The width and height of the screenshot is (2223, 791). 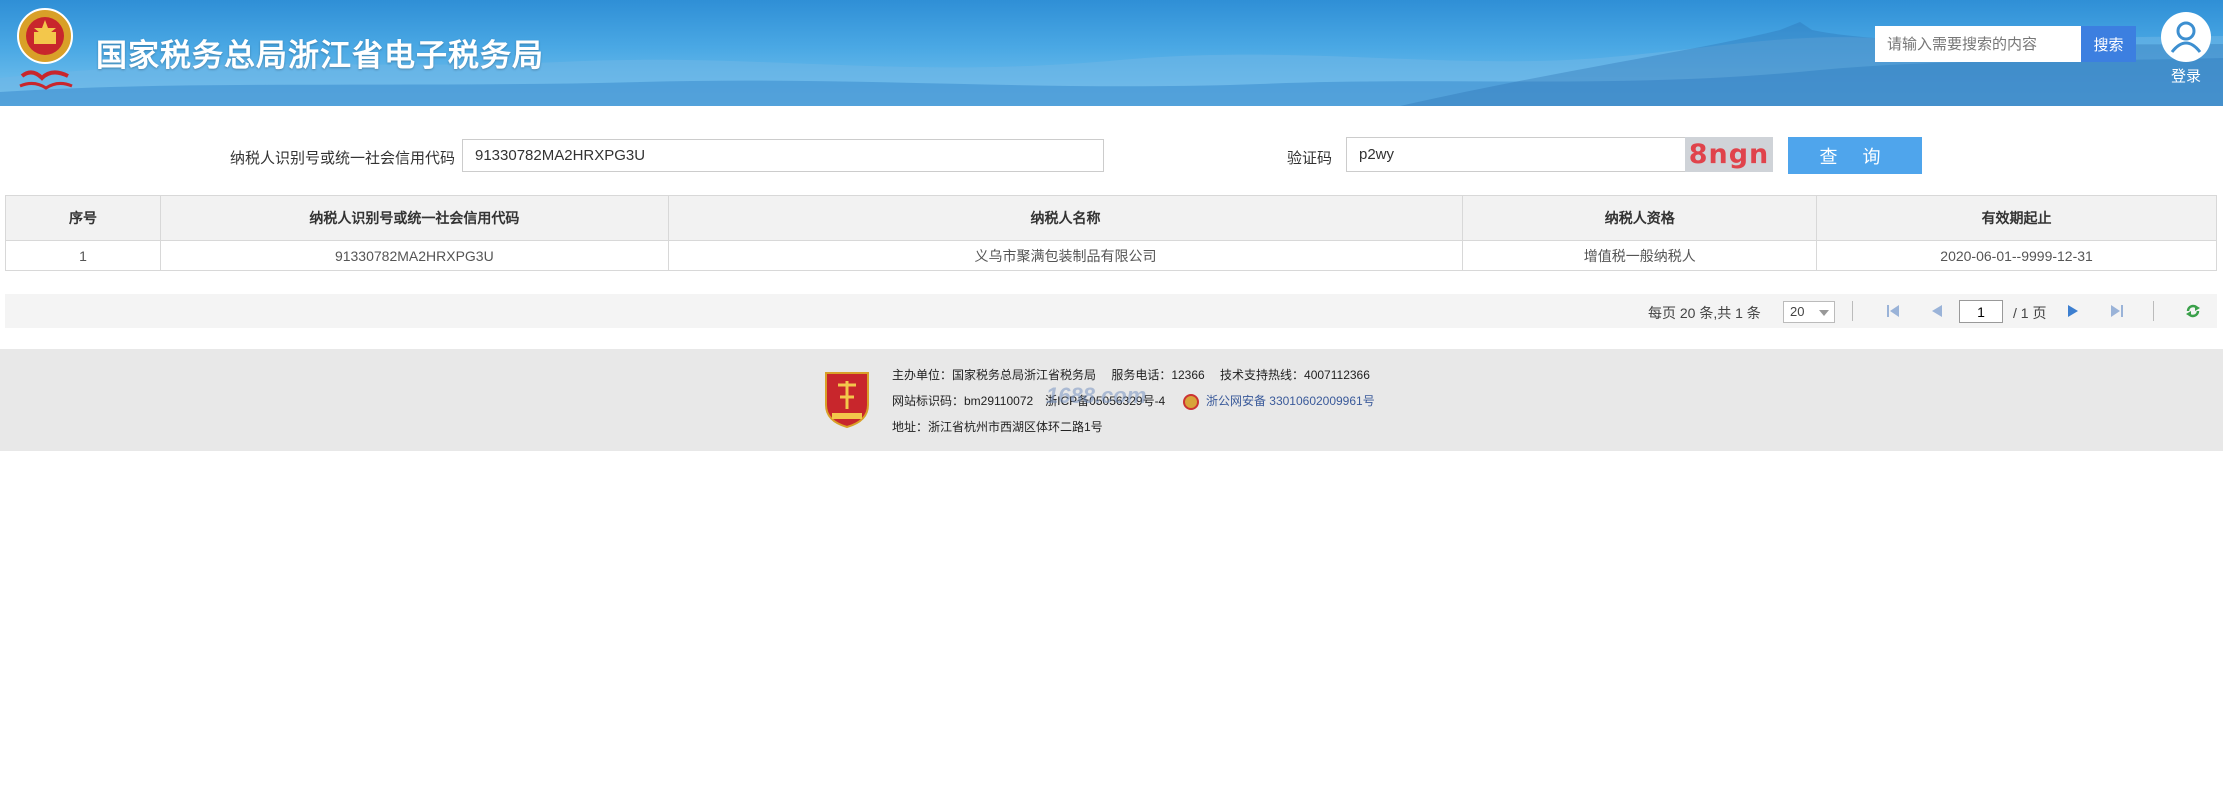 What do you see at coordinates (343, 158) in the screenshot?
I see `tax-id-label: 纳税人识别号或统一社会信用代码` at bounding box center [343, 158].